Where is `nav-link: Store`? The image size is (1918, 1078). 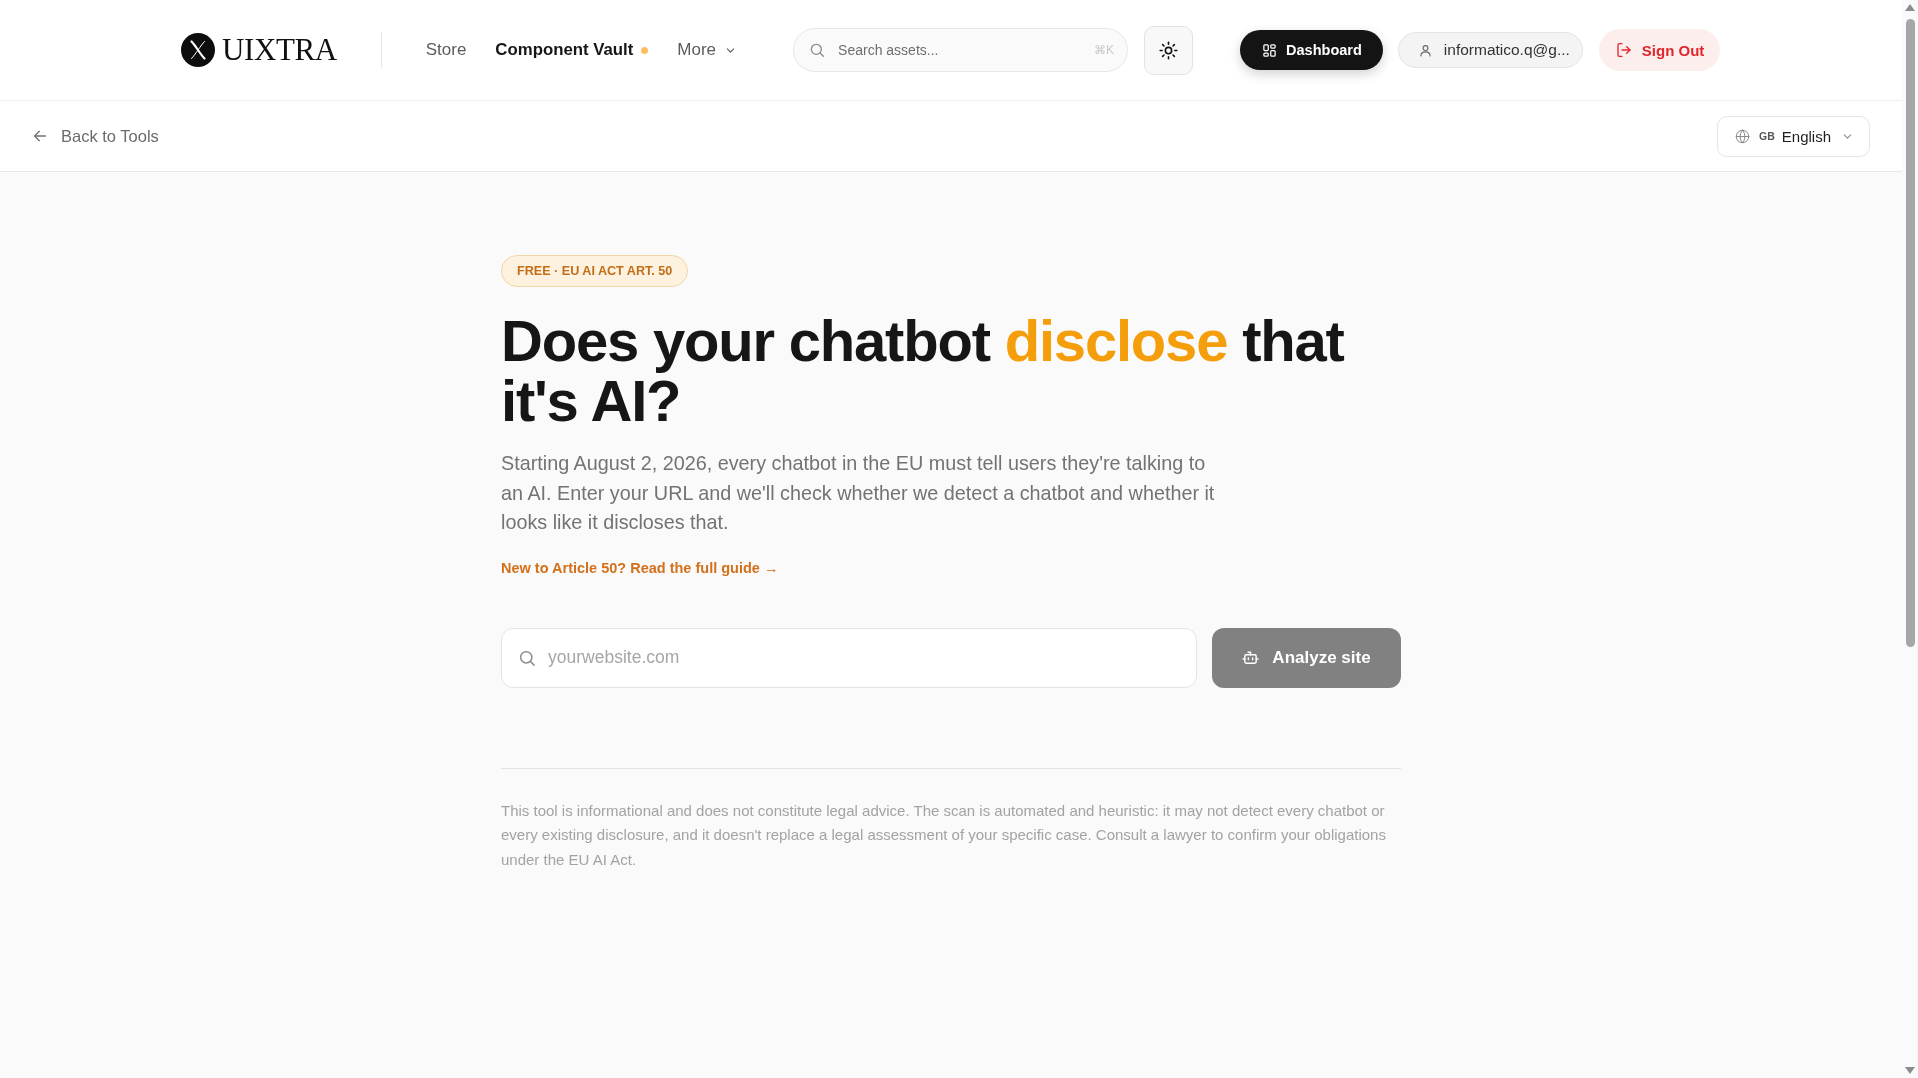
nav-link: Store is located at coordinates (446, 50).